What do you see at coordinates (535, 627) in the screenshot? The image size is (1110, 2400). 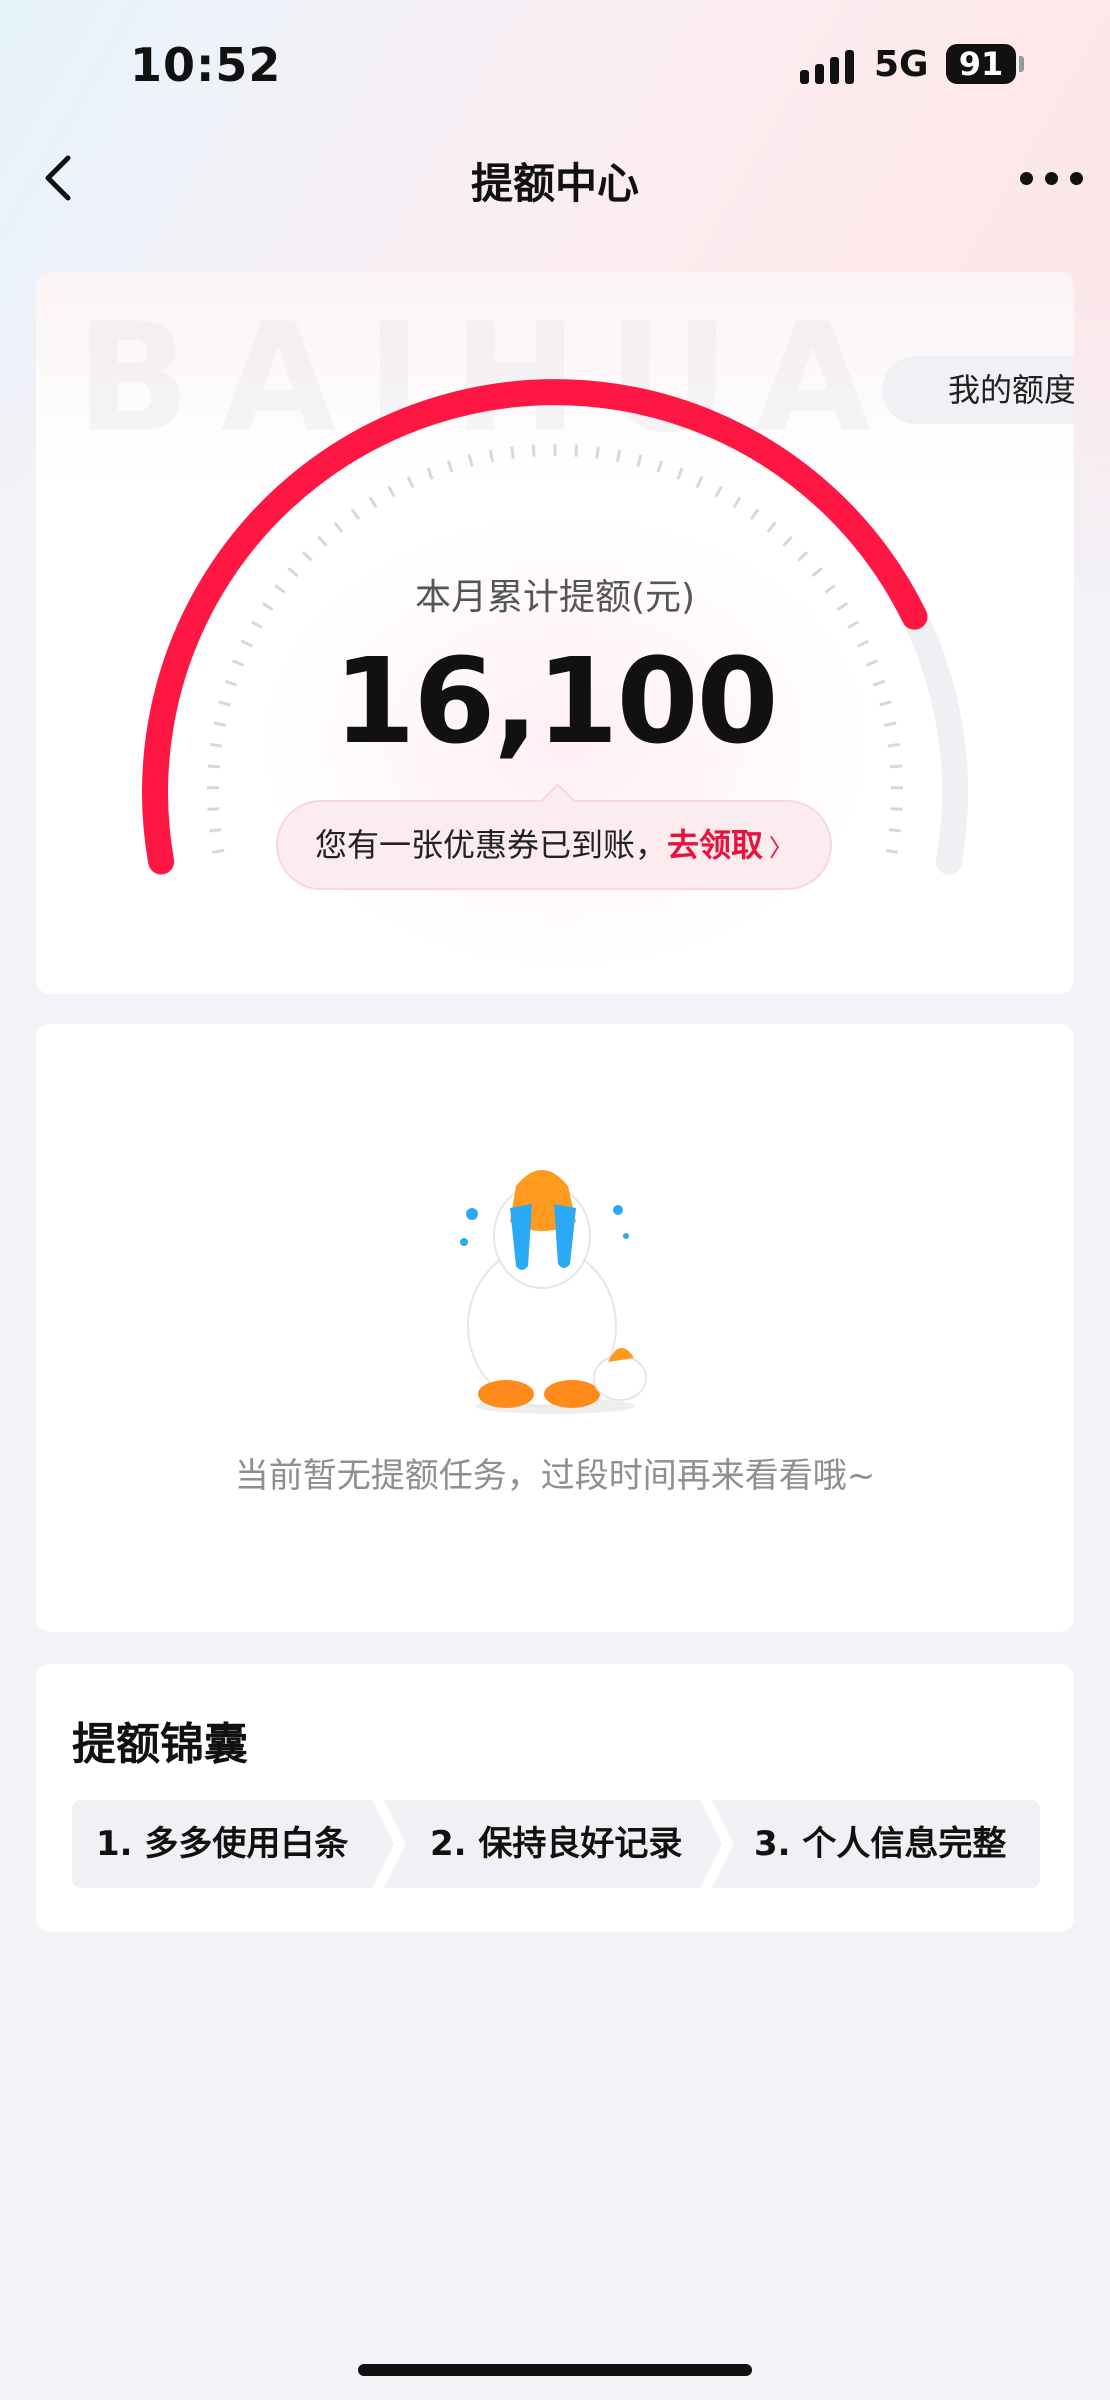 I see `gauge-fill` at bounding box center [535, 627].